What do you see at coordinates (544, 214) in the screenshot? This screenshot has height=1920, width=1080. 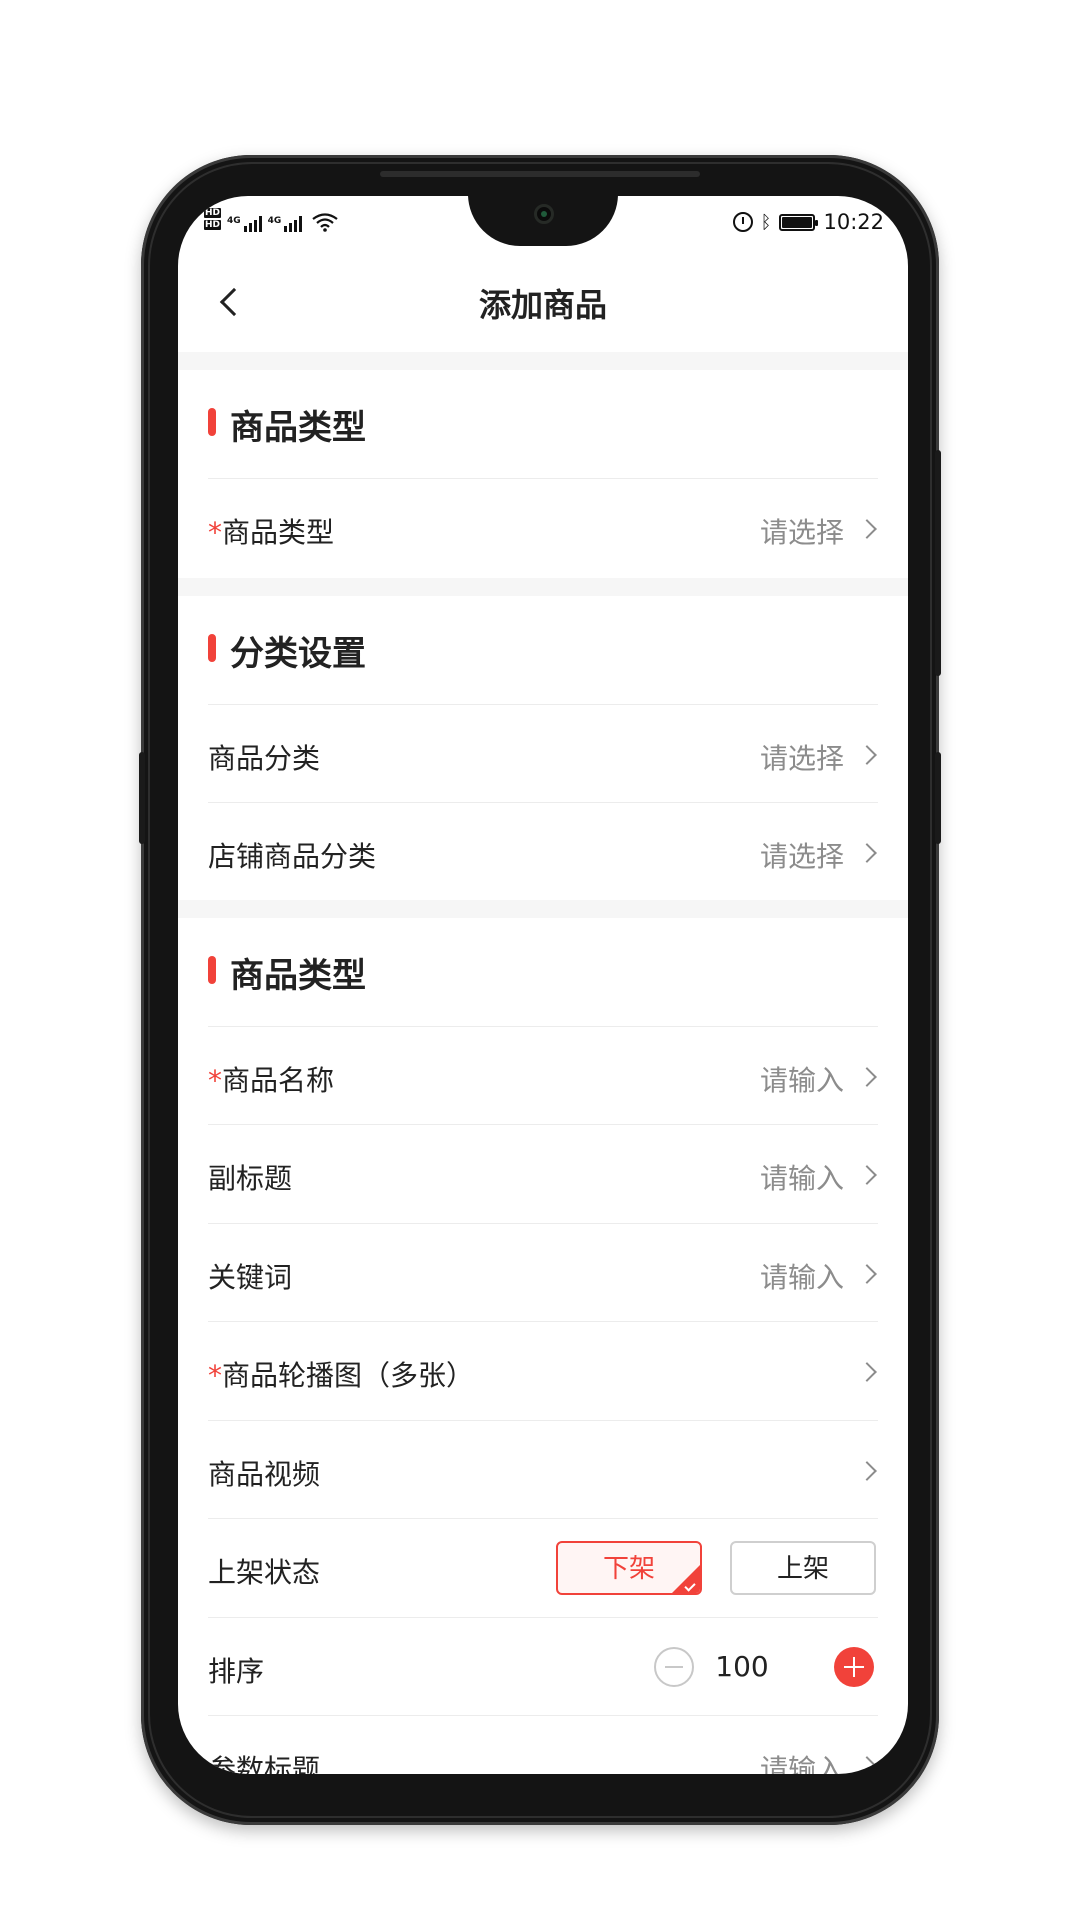 I see `front-camera` at bounding box center [544, 214].